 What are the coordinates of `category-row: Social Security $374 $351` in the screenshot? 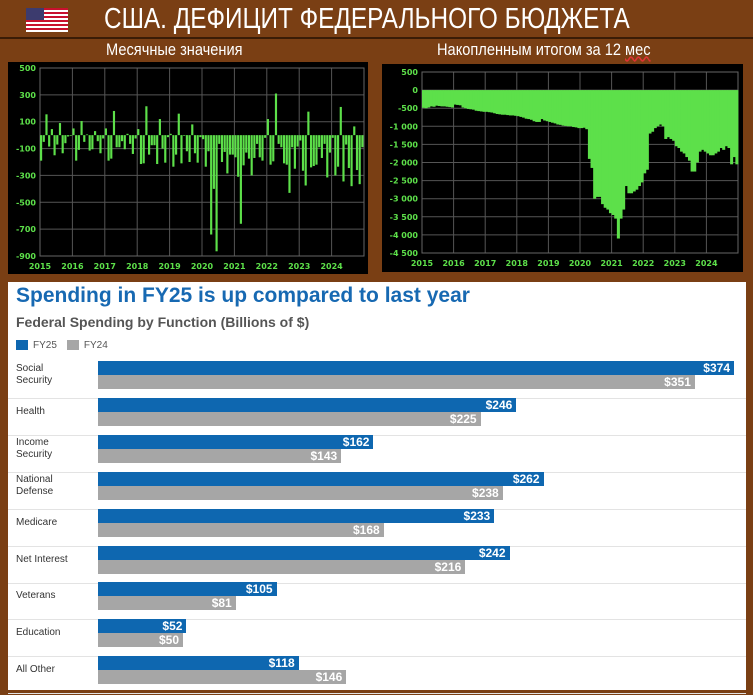 It's located at (377, 380).